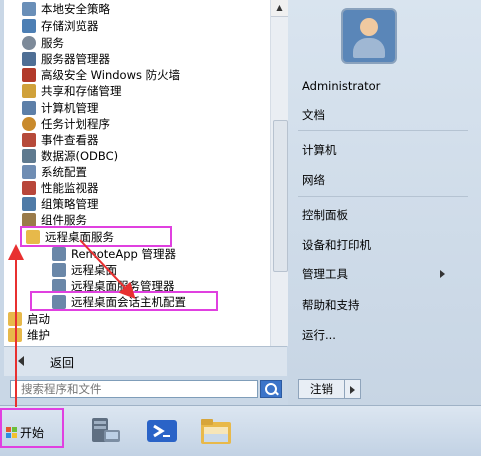  What do you see at coordinates (64, 172) in the screenshot?
I see `program-item-label: 系统配置` at bounding box center [64, 172].